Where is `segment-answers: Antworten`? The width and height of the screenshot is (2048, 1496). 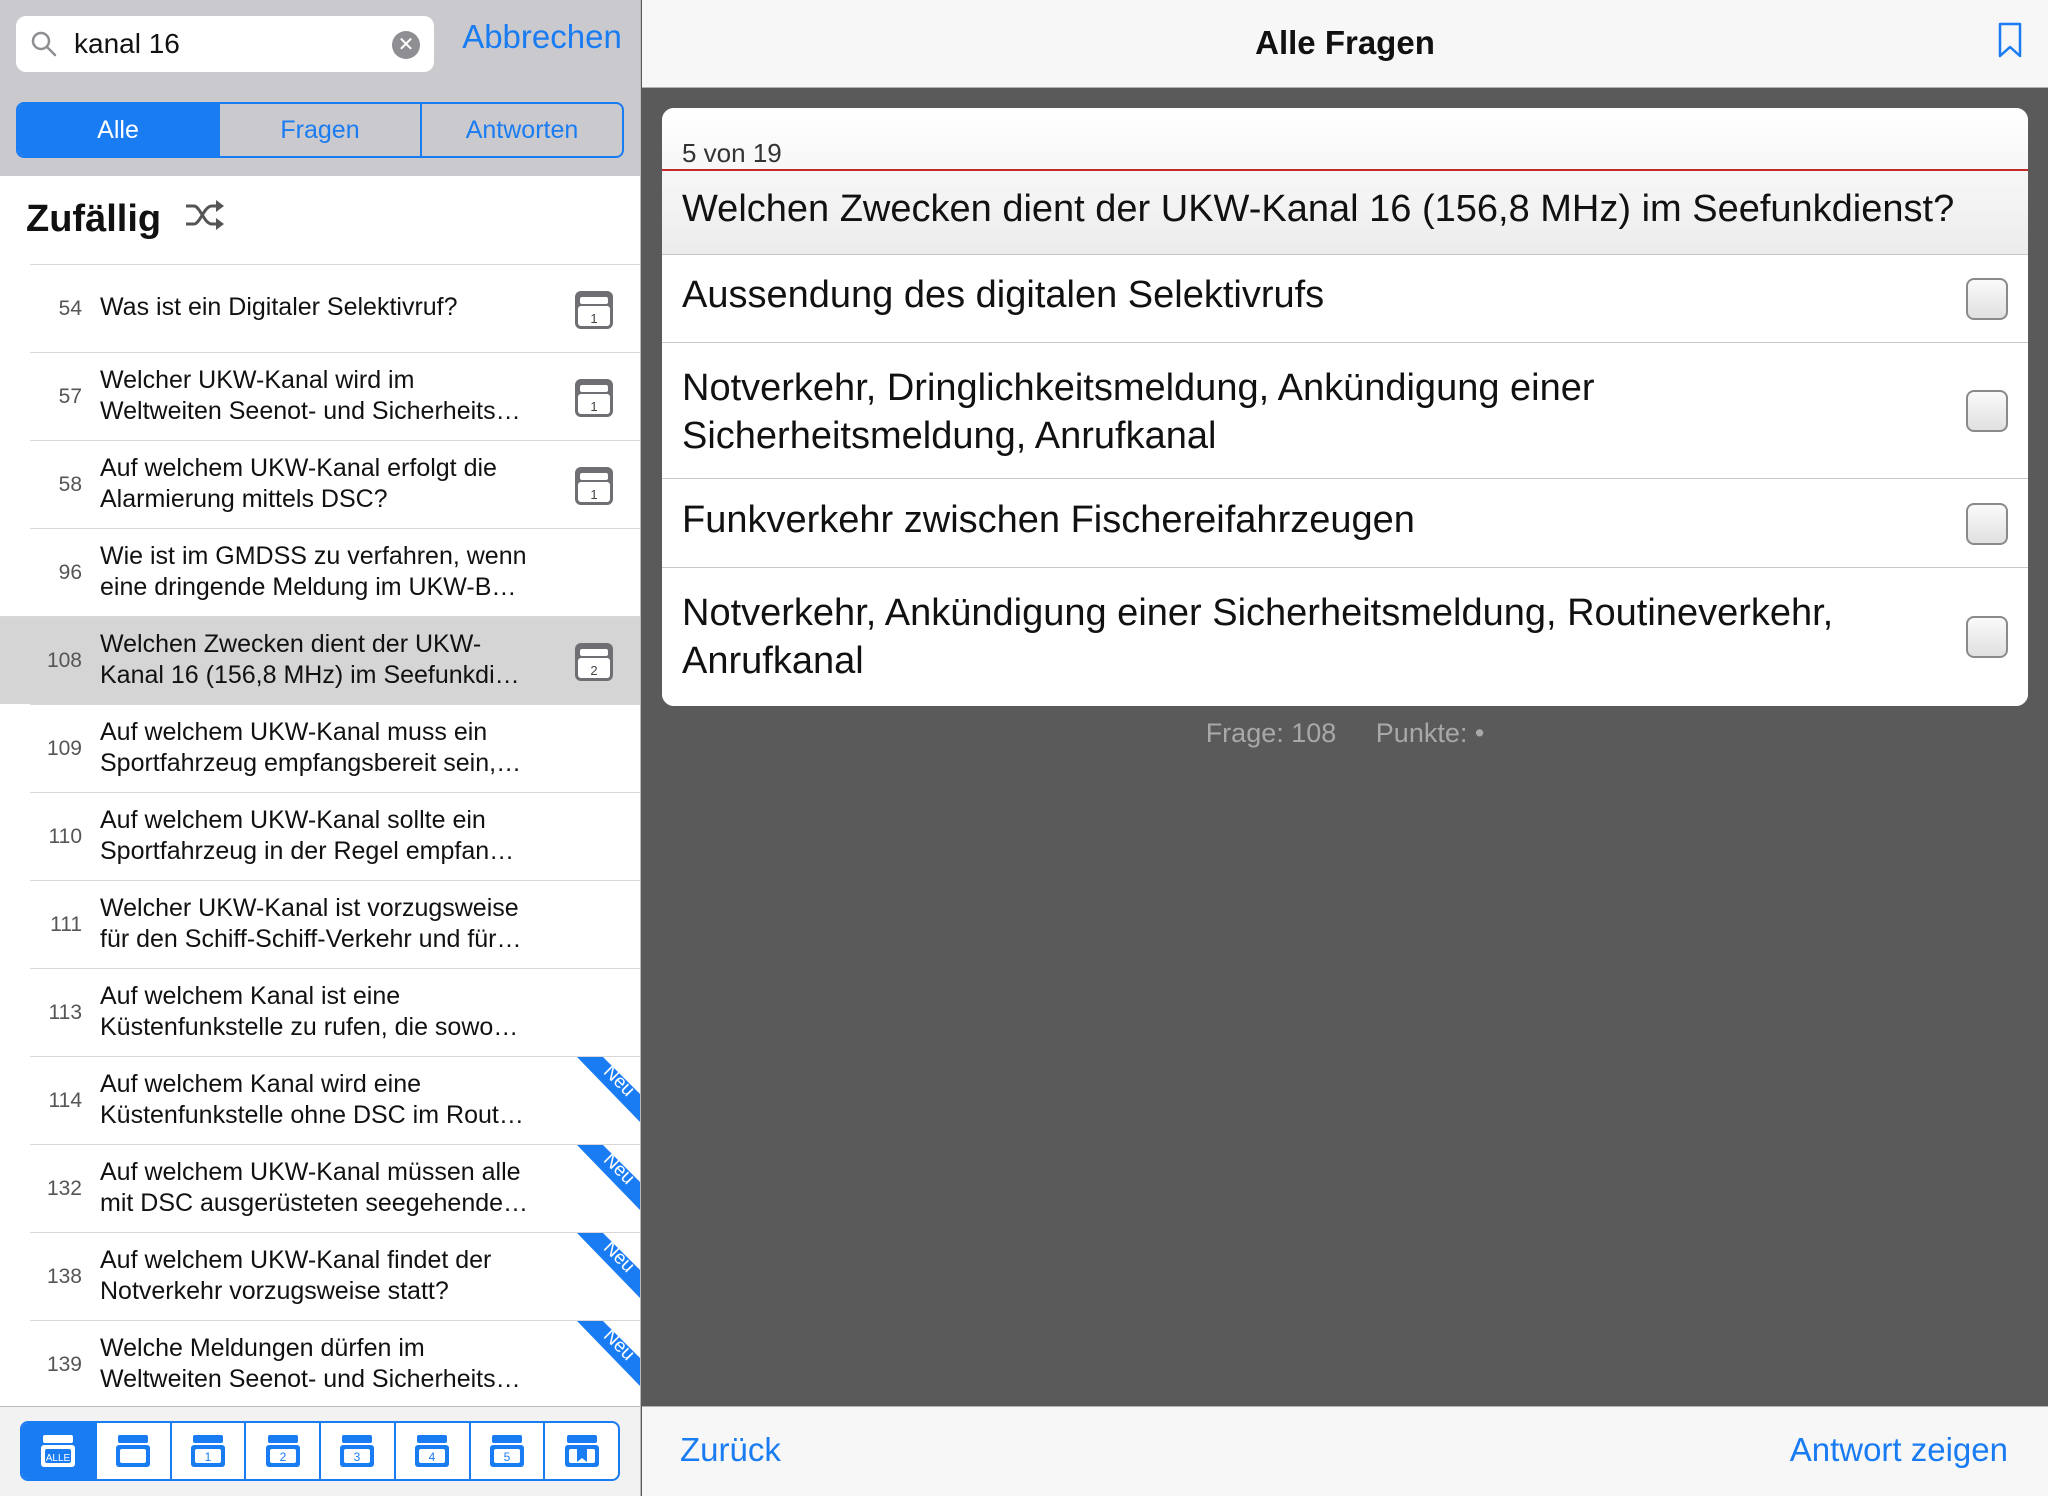
segment-answers: Antworten is located at coordinates (522, 130).